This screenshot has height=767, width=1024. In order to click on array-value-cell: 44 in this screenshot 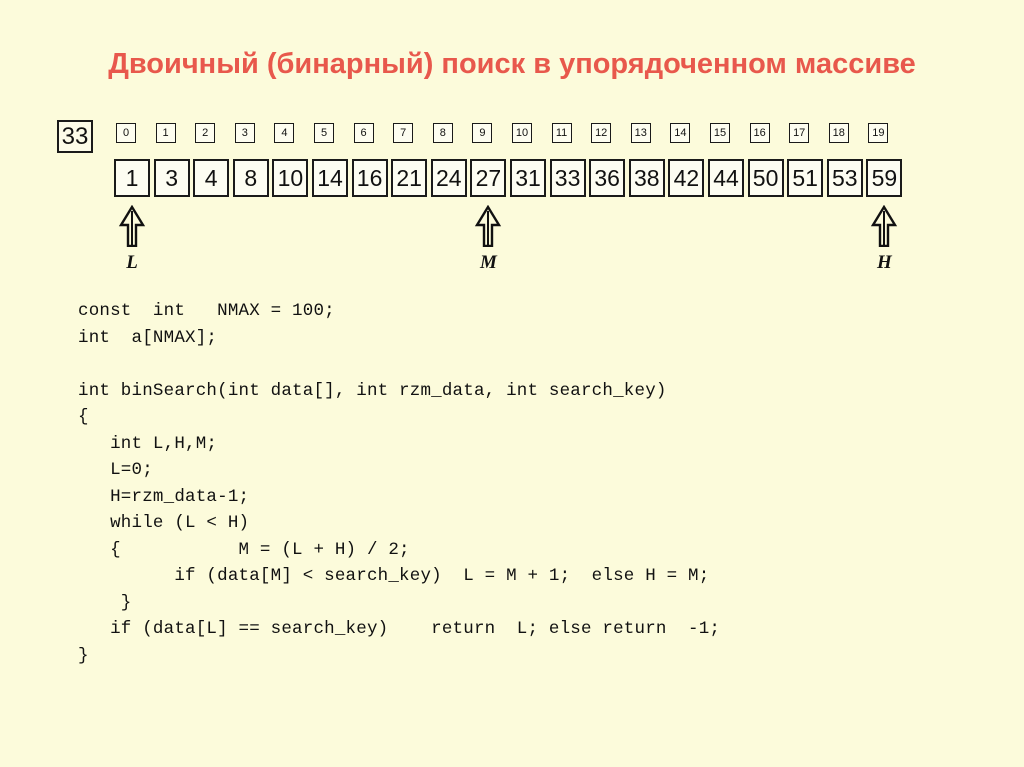, I will do `click(726, 178)`.